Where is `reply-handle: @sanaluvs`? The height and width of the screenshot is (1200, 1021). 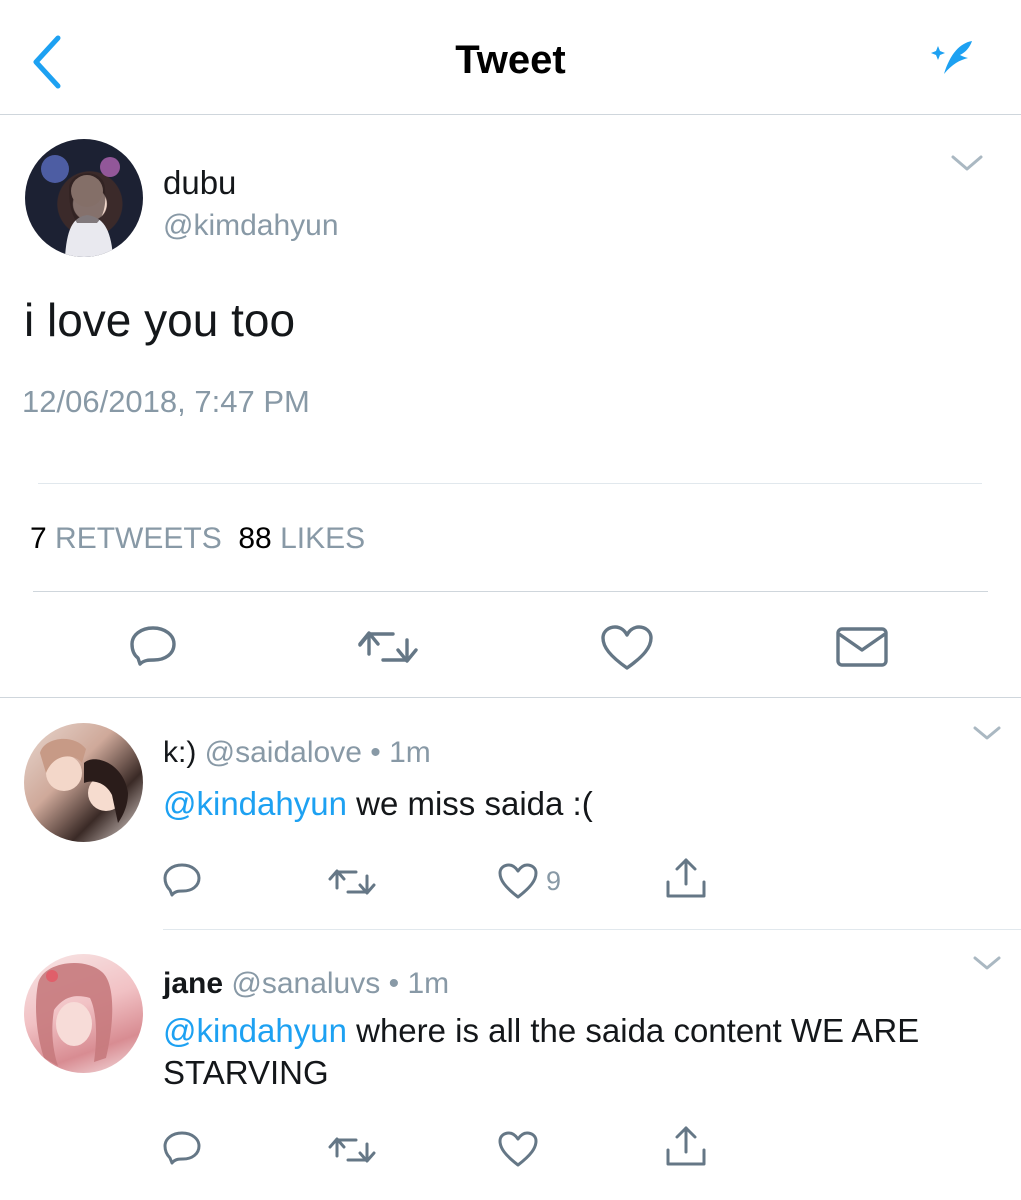 reply-handle: @sanaluvs is located at coordinates (305, 983).